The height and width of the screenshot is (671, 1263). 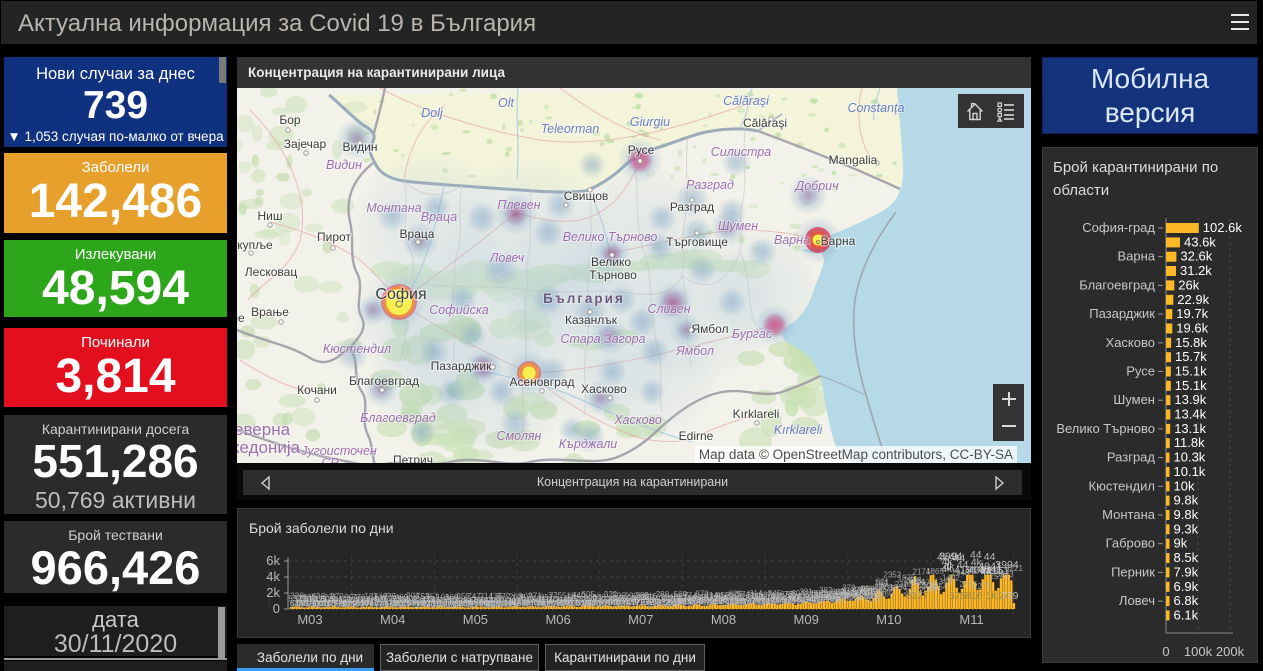 What do you see at coordinates (1223, 227) in the screenshot?
I see `svg-text: 102.6k` at bounding box center [1223, 227].